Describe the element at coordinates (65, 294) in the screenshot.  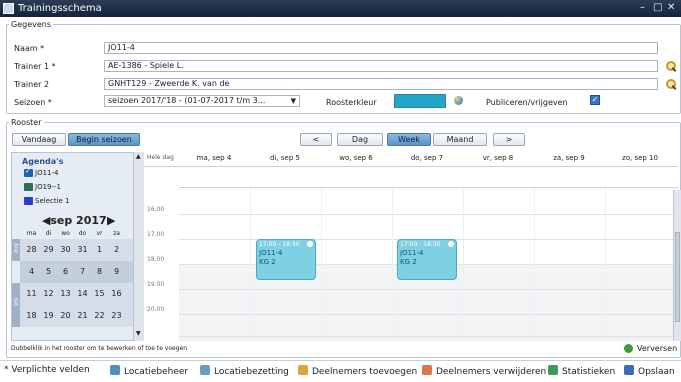
I see `day-cell: 13` at that location.